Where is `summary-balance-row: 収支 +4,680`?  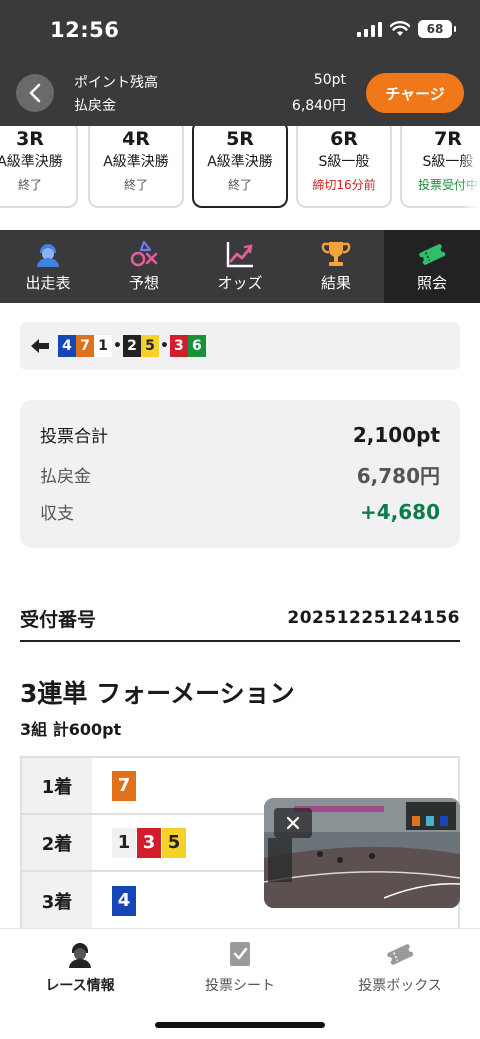
summary-balance-row: 収支 +4,680 is located at coordinates (240, 512).